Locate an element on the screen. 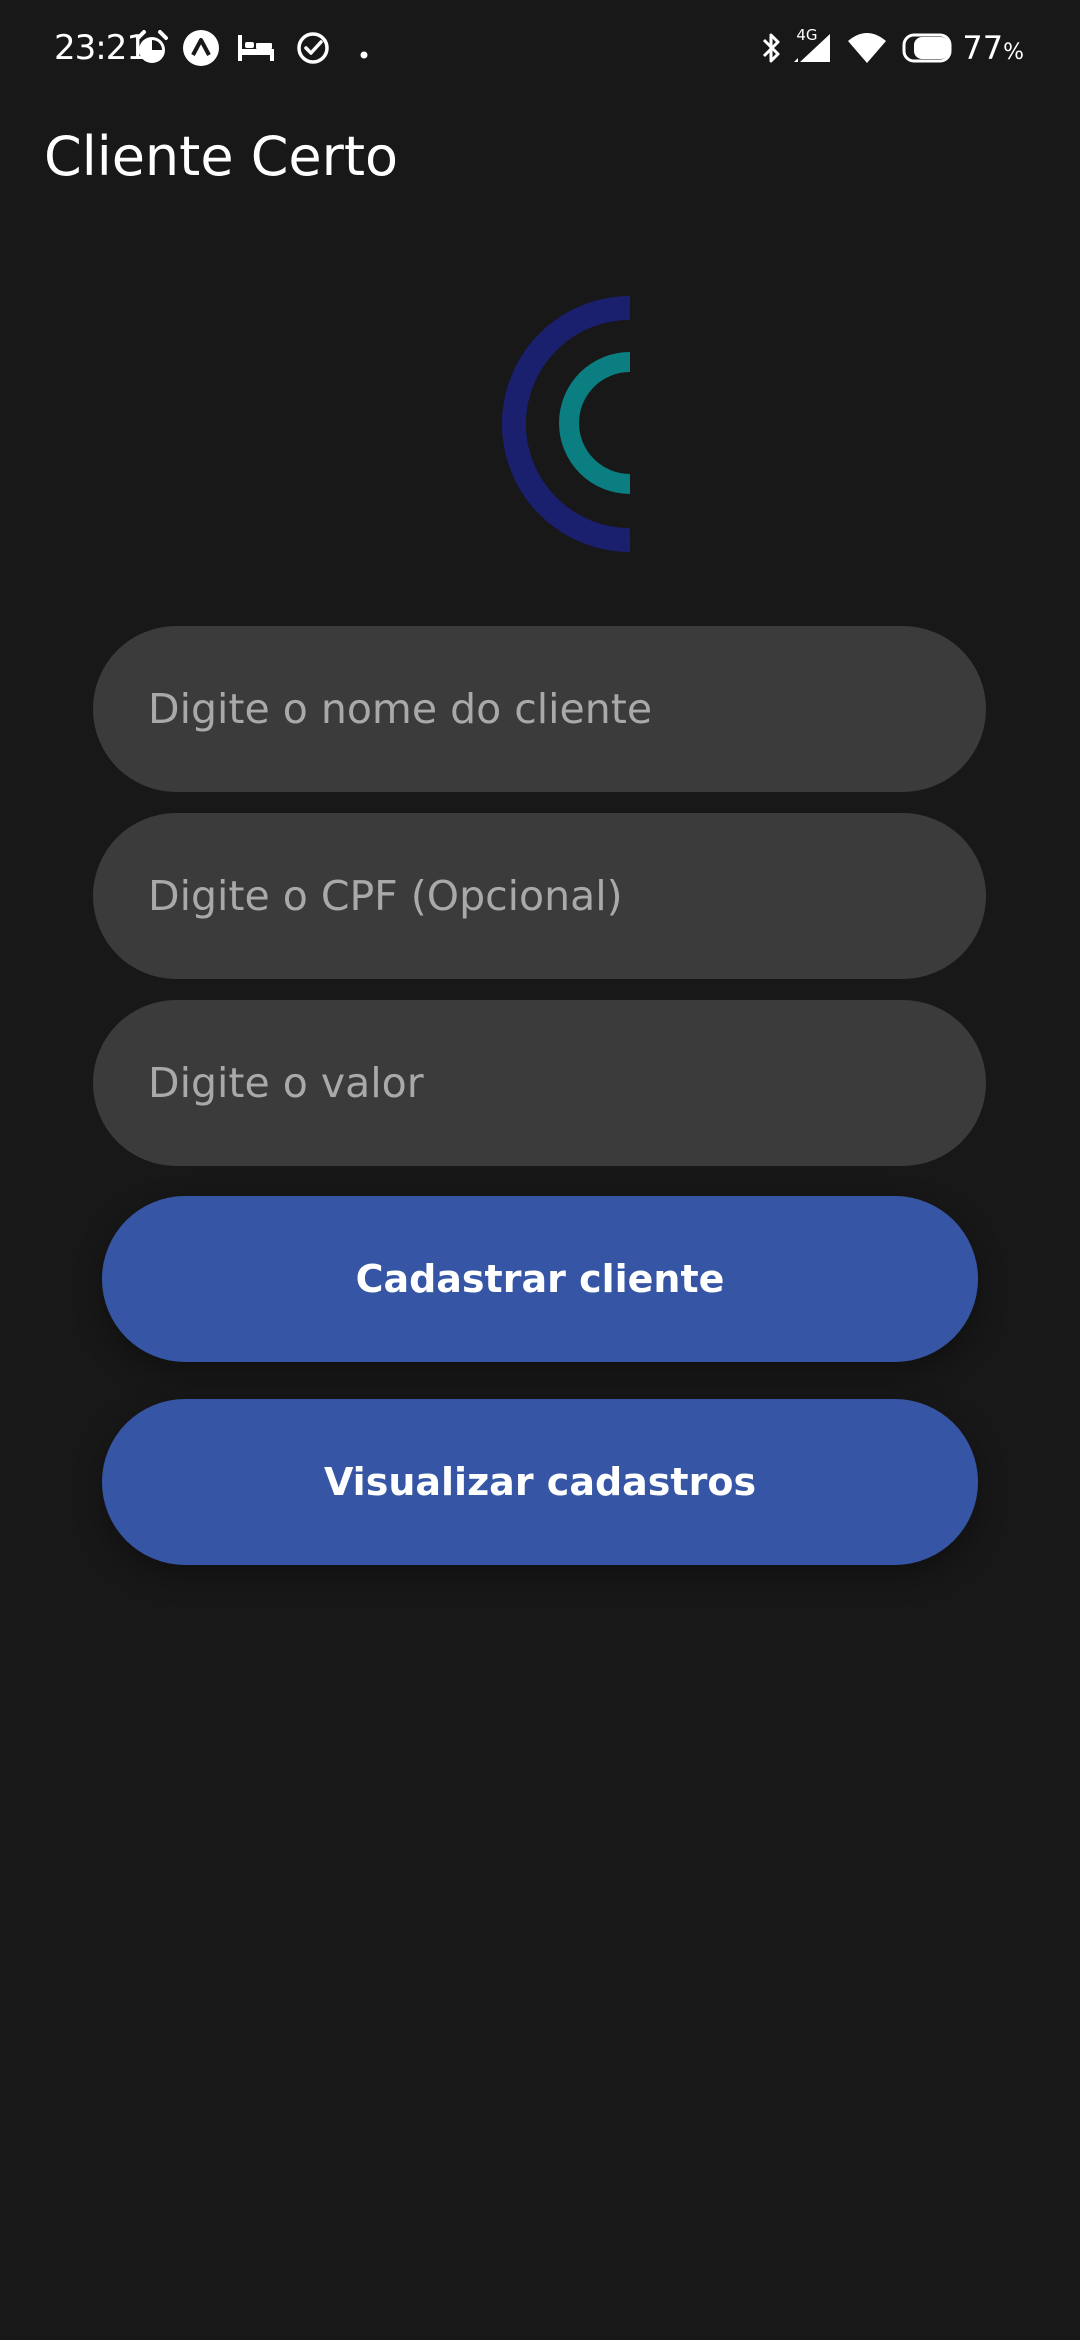  alarm-icon is located at coordinates (152, 48).